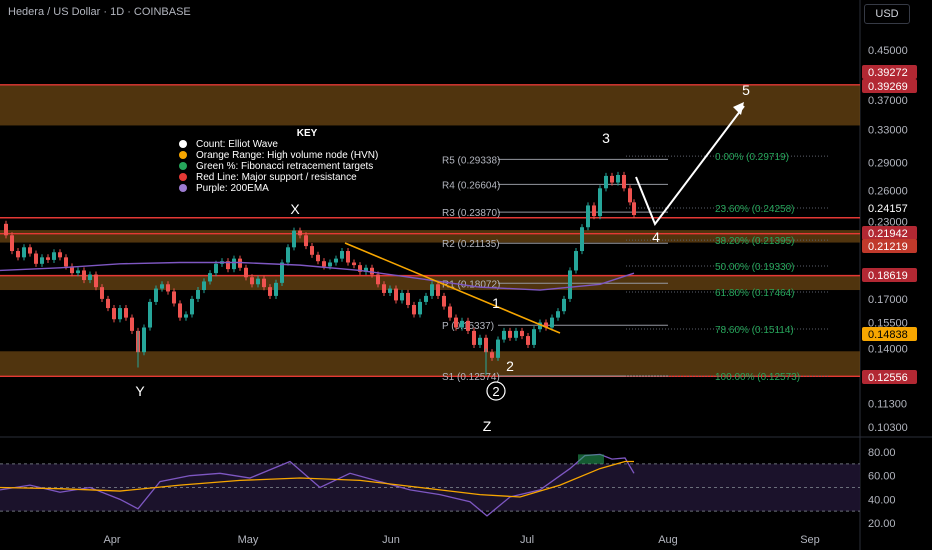 The height and width of the screenshot is (550, 932). Describe the element at coordinates (888, 191) in the screenshot. I see `price-tick: 0.26000` at that location.